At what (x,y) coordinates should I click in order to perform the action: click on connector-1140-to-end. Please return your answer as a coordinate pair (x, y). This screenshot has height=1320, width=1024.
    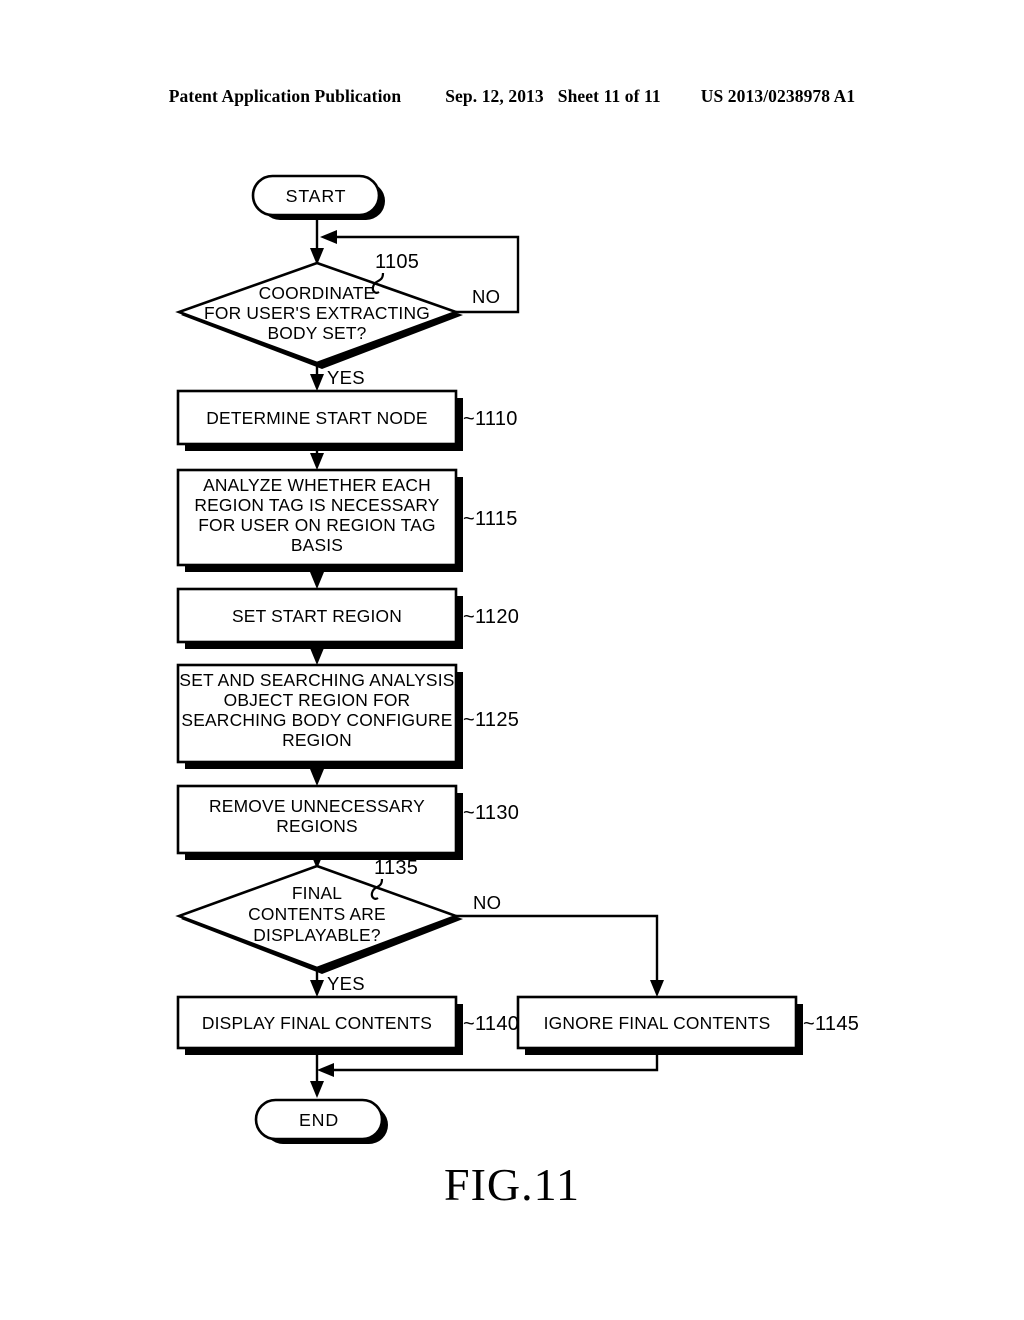
    Looking at the image, I should click on (317, 1073).